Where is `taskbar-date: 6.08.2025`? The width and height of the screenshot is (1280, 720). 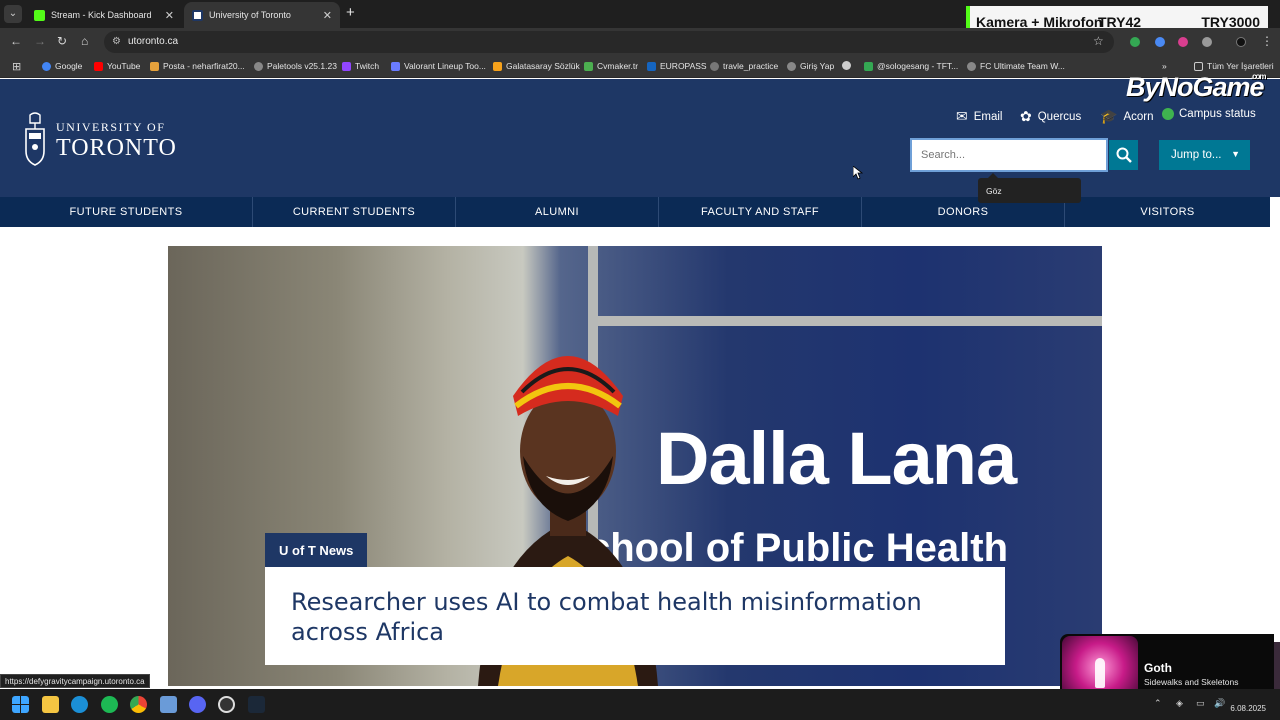
taskbar-date: 6.08.2025 is located at coordinates (1248, 708).